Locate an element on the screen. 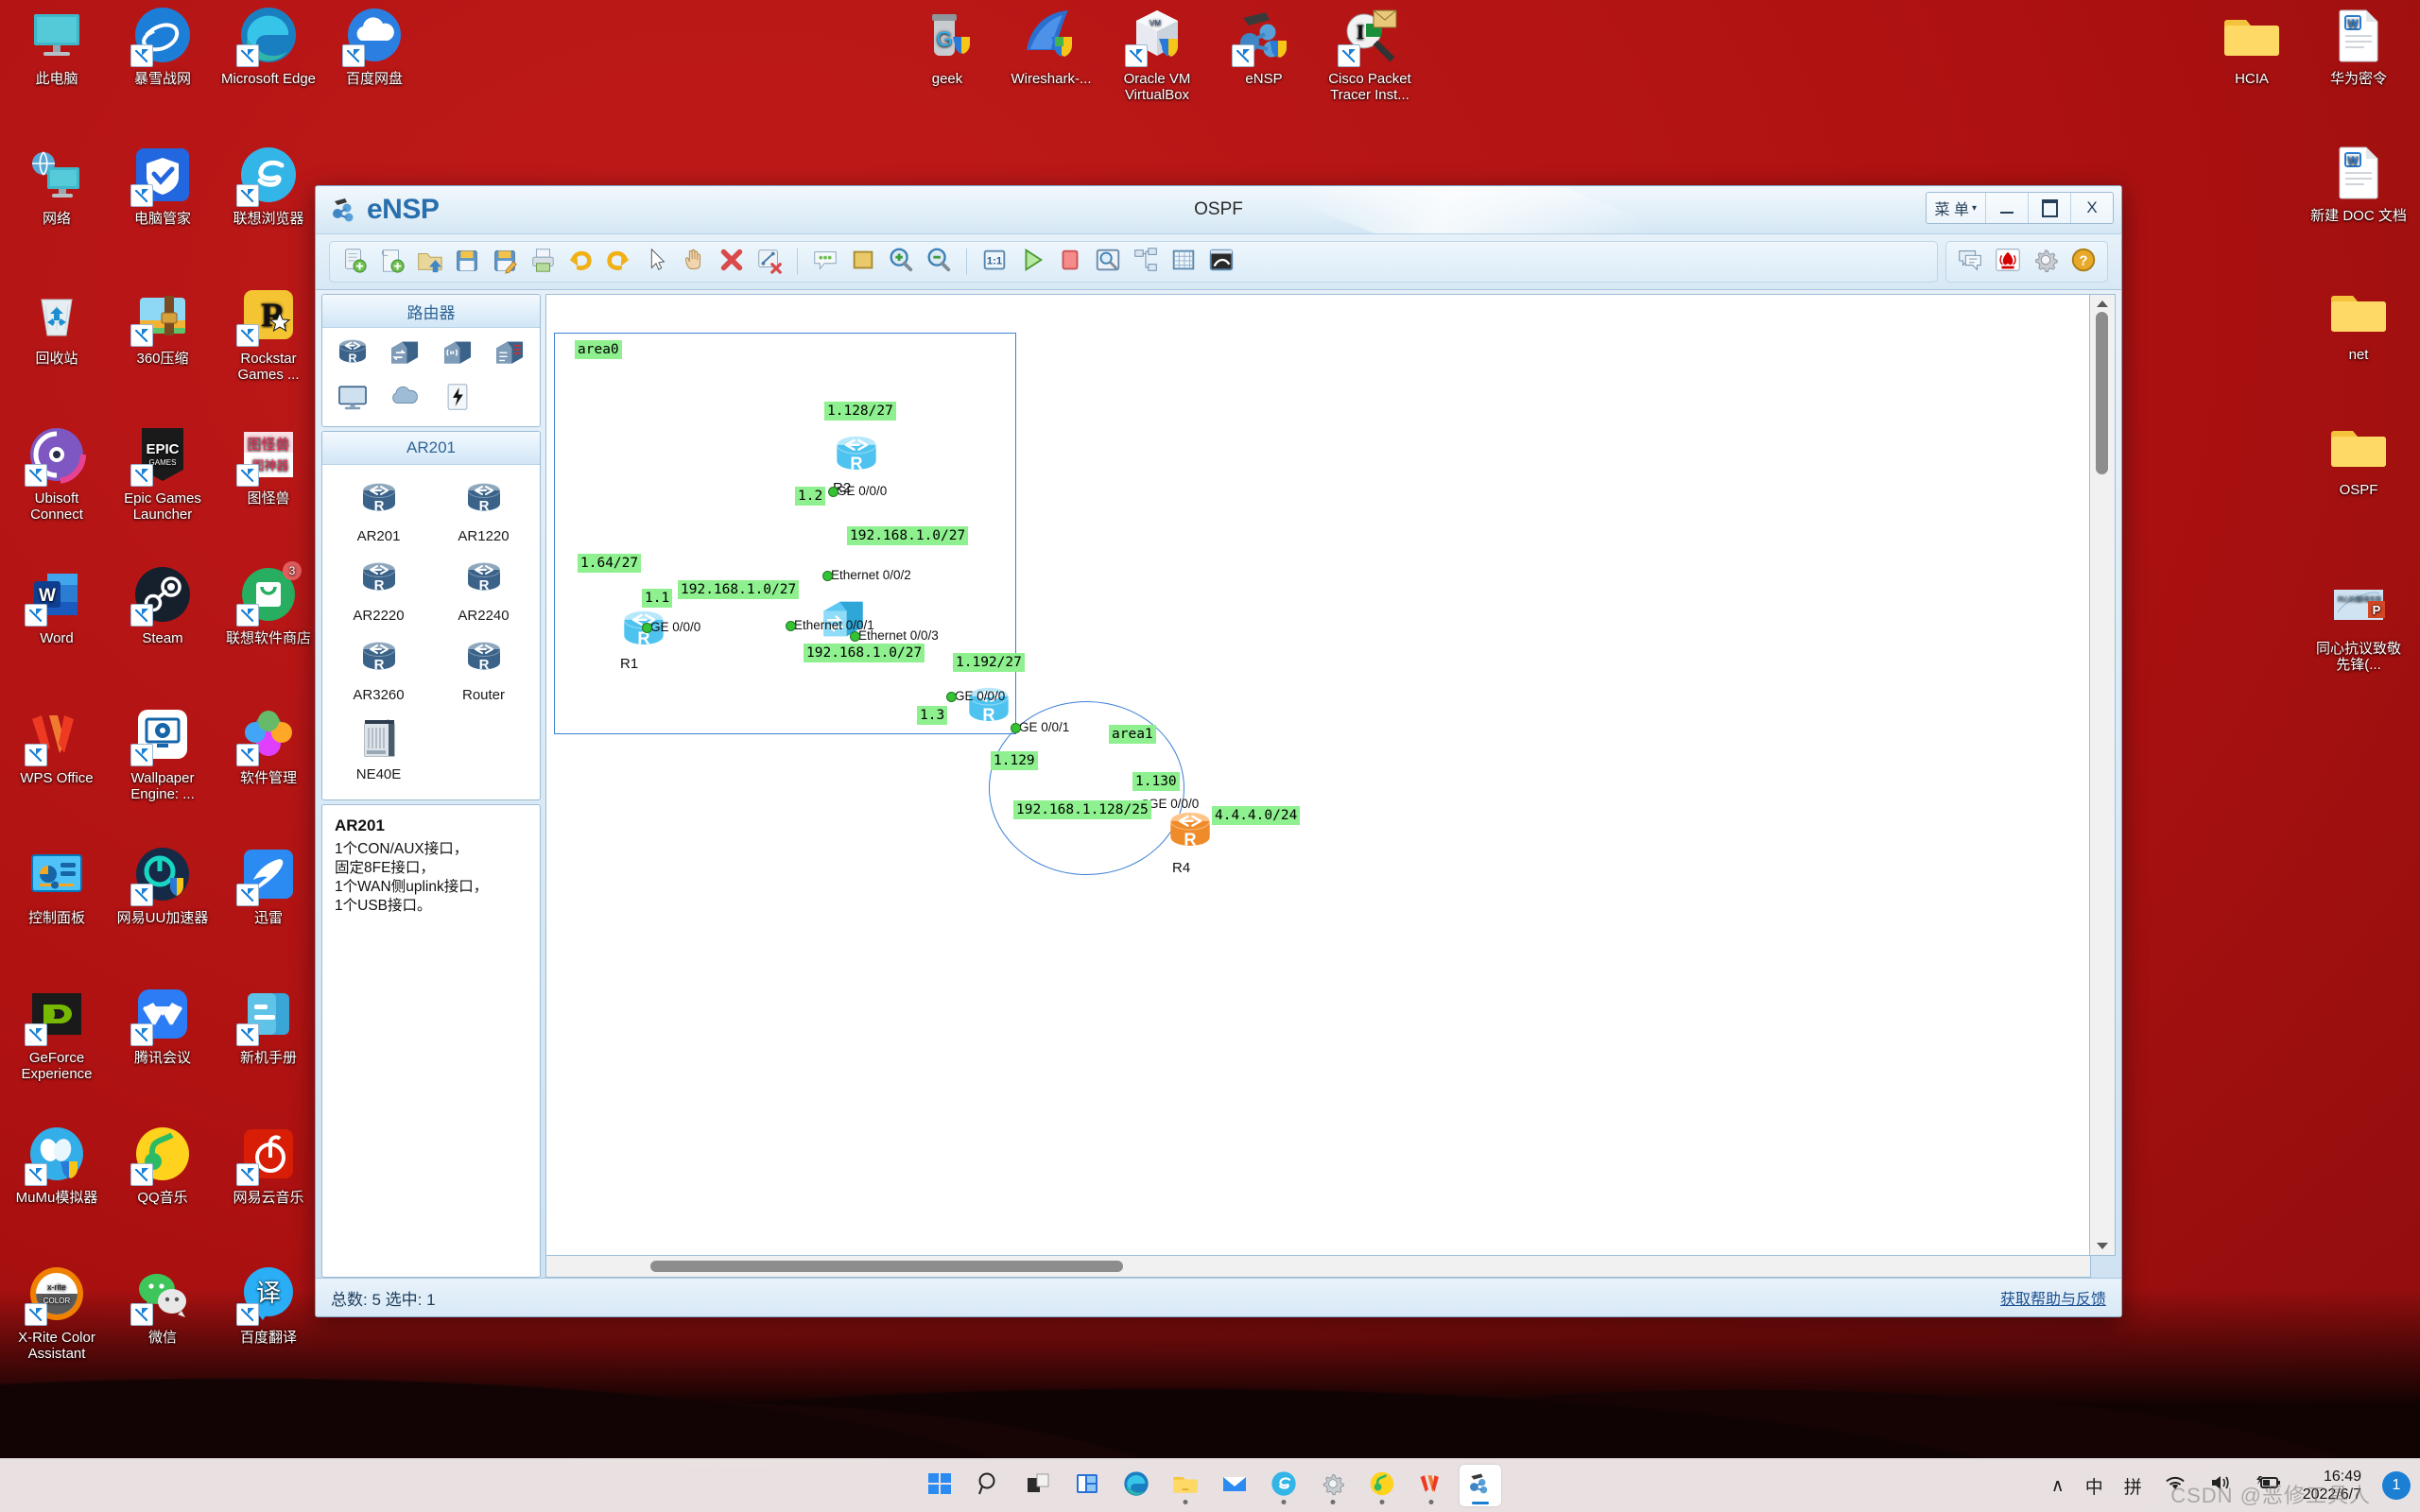 The width and height of the screenshot is (2420, 1512). desktop-icon-13: W Word is located at coordinates (57, 605).